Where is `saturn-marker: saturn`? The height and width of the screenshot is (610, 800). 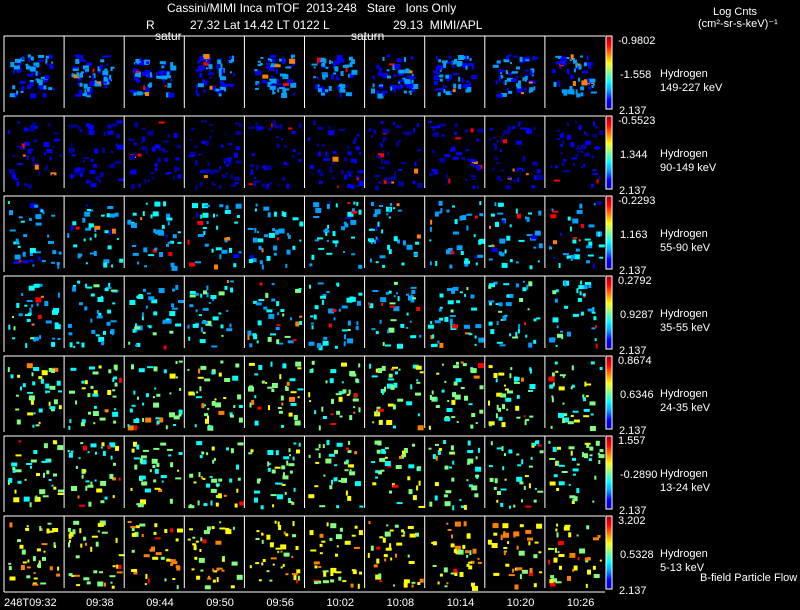 saturn-marker: saturn is located at coordinates (368, 36).